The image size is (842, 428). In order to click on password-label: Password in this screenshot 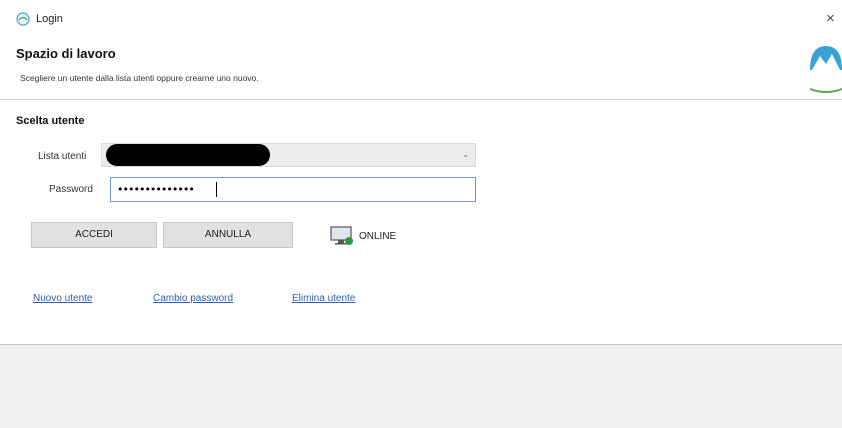, I will do `click(71, 189)`.